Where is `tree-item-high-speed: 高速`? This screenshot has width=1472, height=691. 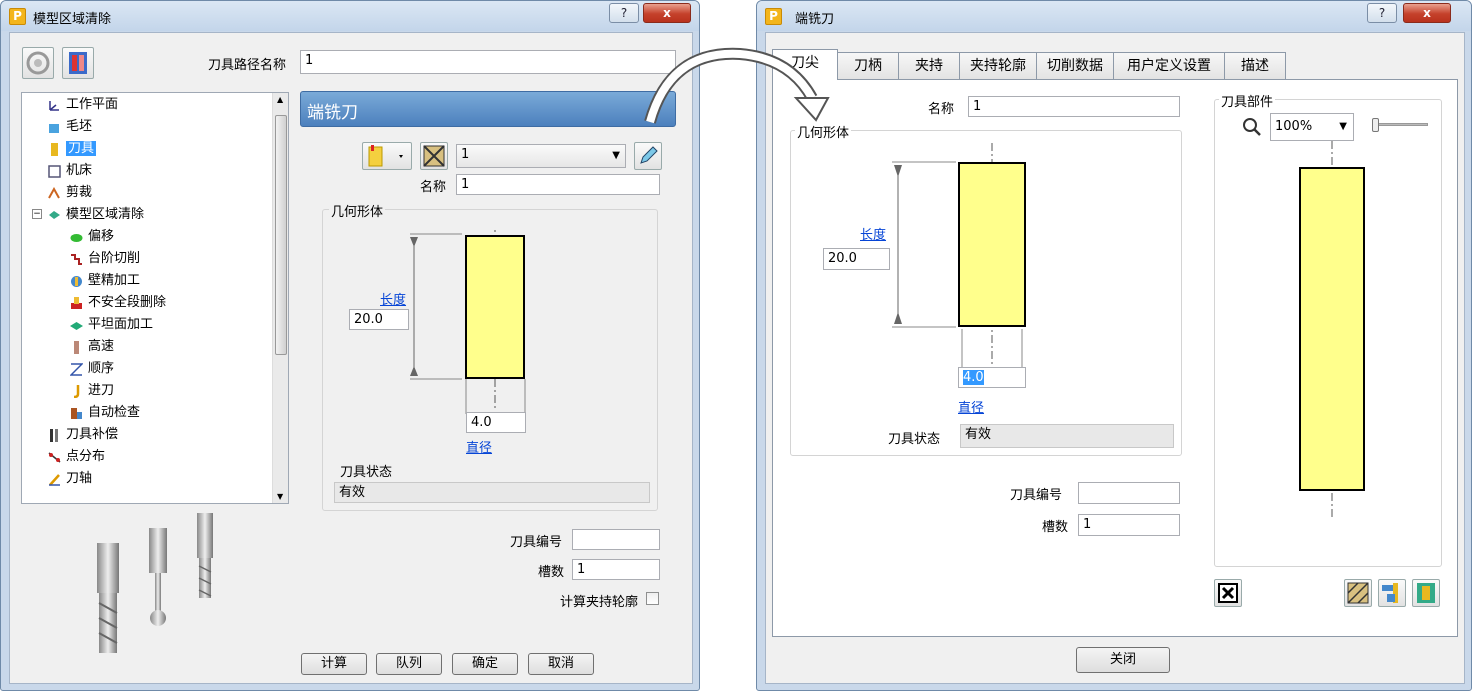 tree-item-high-speed: 高速 is located at coordinates (92, 347).